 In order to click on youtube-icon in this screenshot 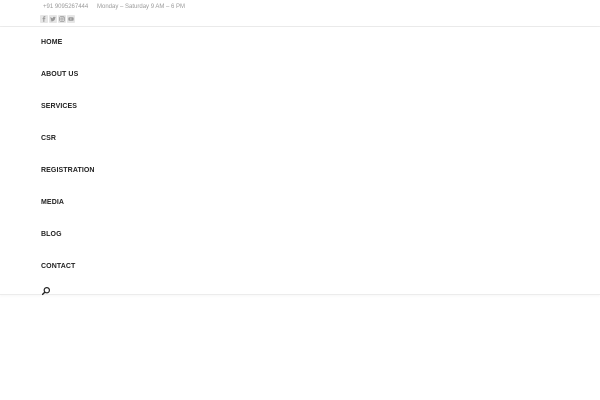, I will do `click(71, 19)`.